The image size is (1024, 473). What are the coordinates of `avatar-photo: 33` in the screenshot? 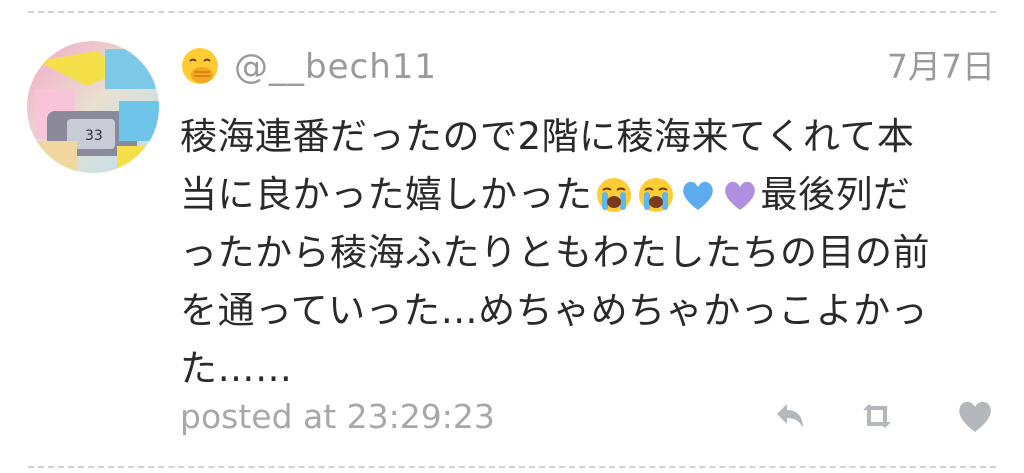 It's located at (93, 107).